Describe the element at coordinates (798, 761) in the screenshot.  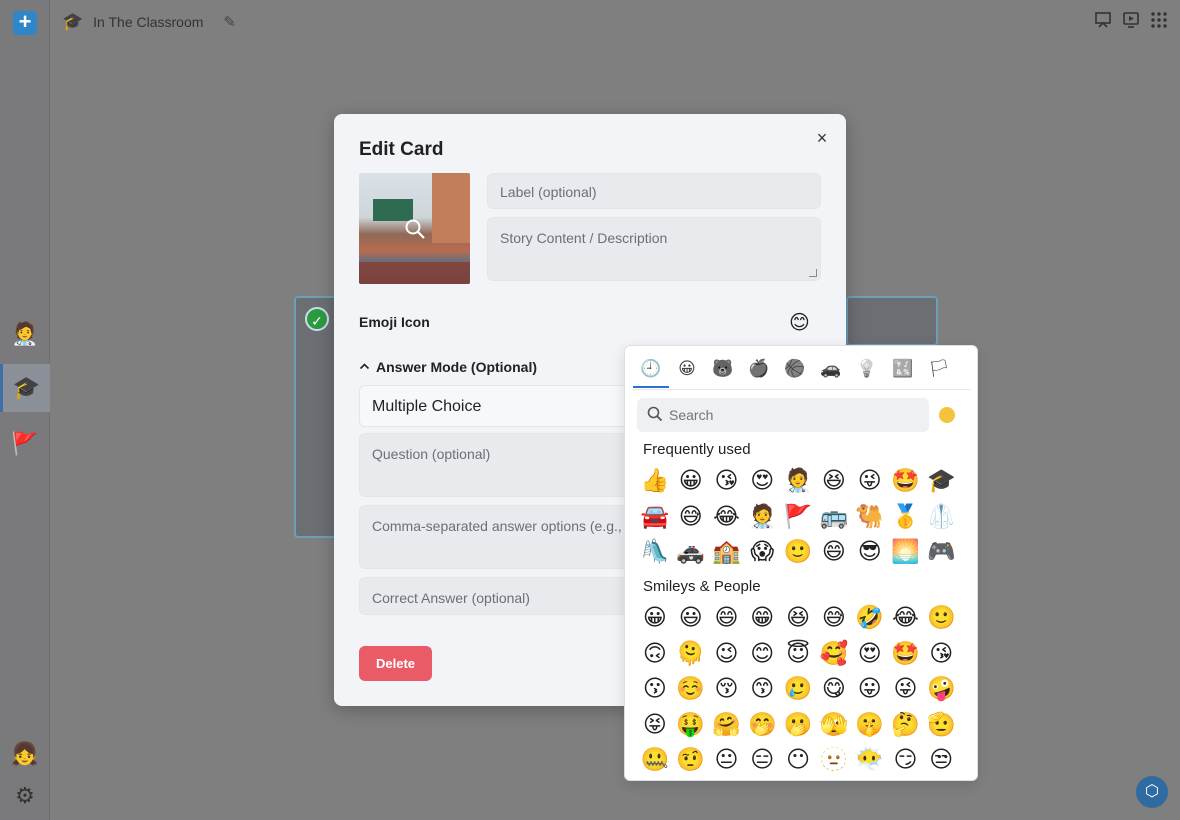
I see `emoji-option: 😶` at that location.